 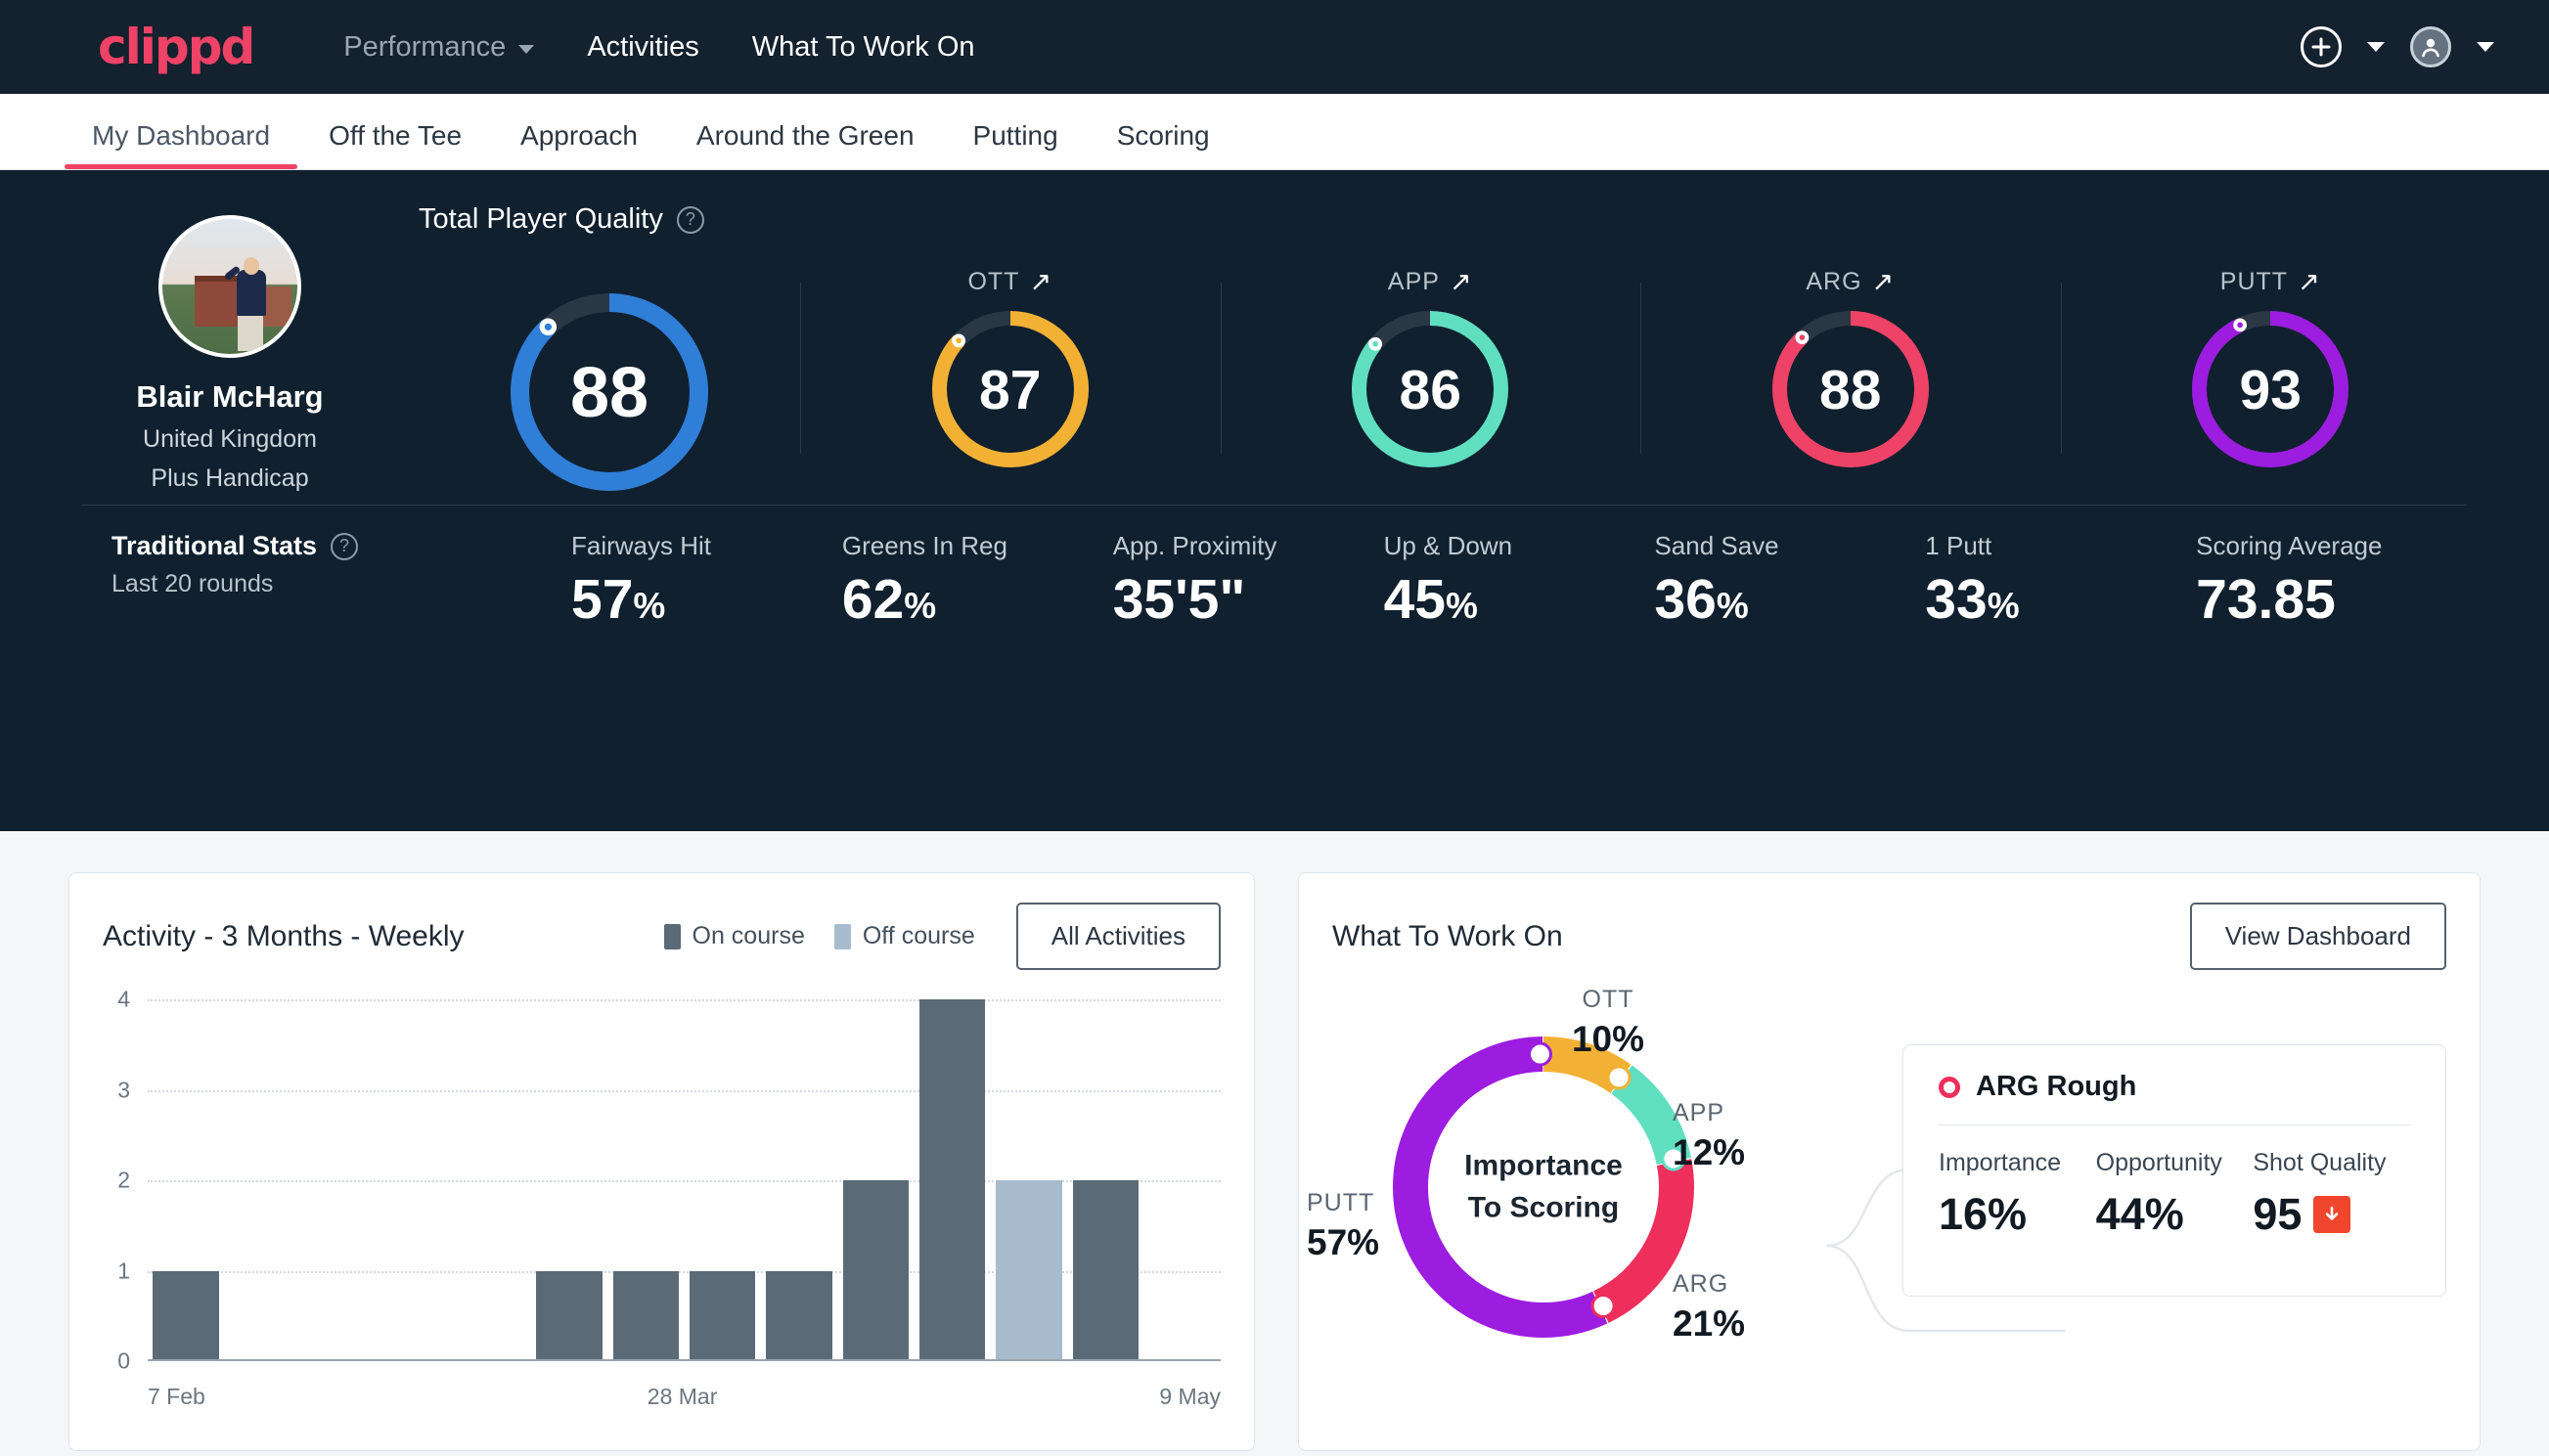 I want to click on plus-circle-icon, so click(x=2322, y=46).